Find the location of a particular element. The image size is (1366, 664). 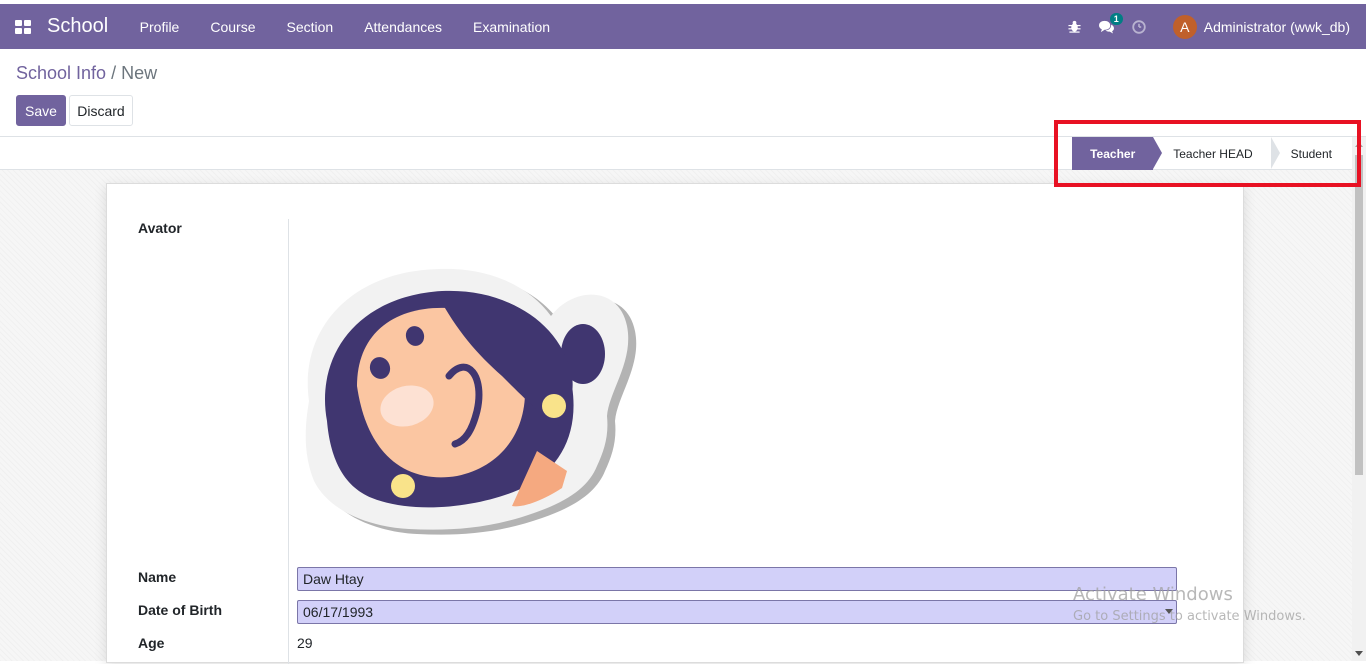

age-label: Age is located at coordinates (151, 643).